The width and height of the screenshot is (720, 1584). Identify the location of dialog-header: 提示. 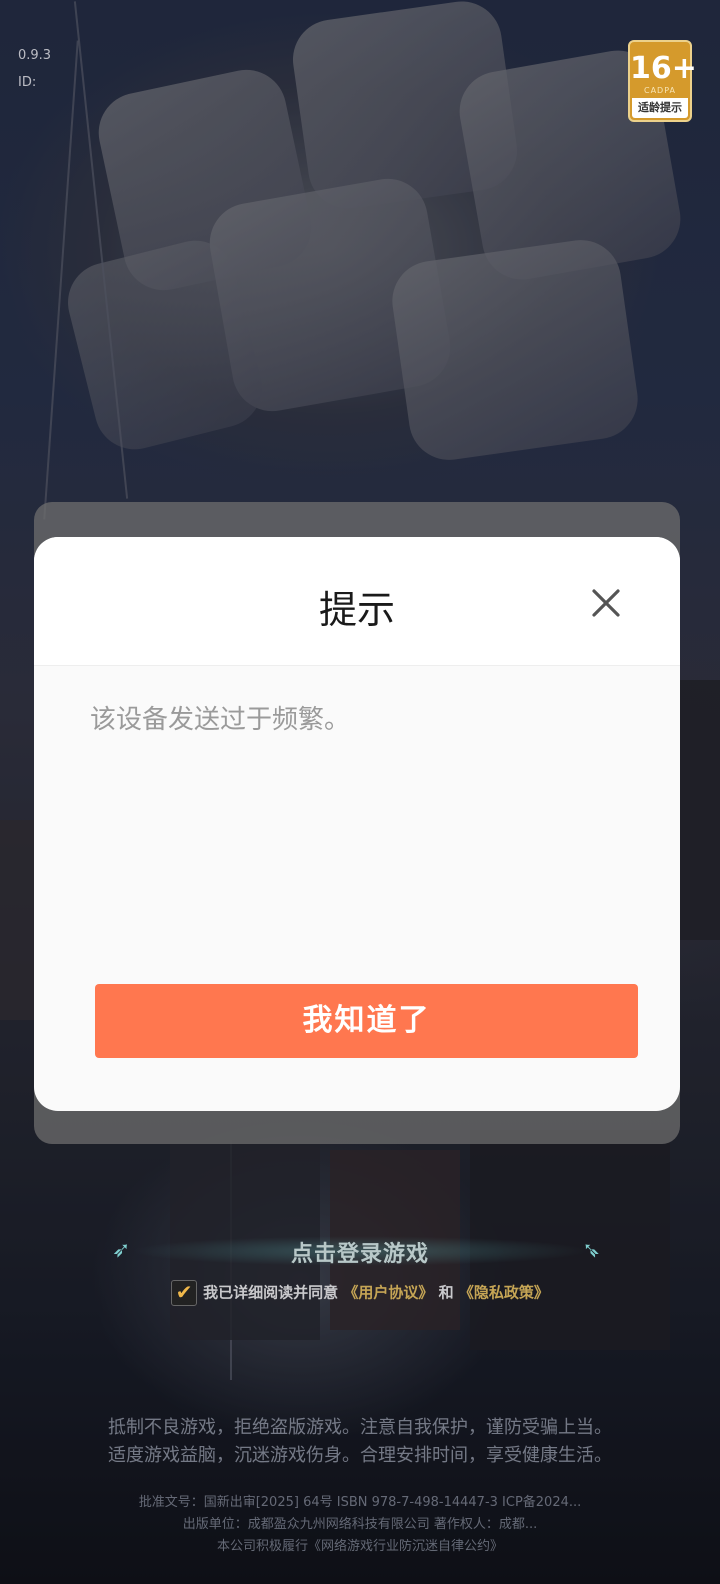
(357, 601).